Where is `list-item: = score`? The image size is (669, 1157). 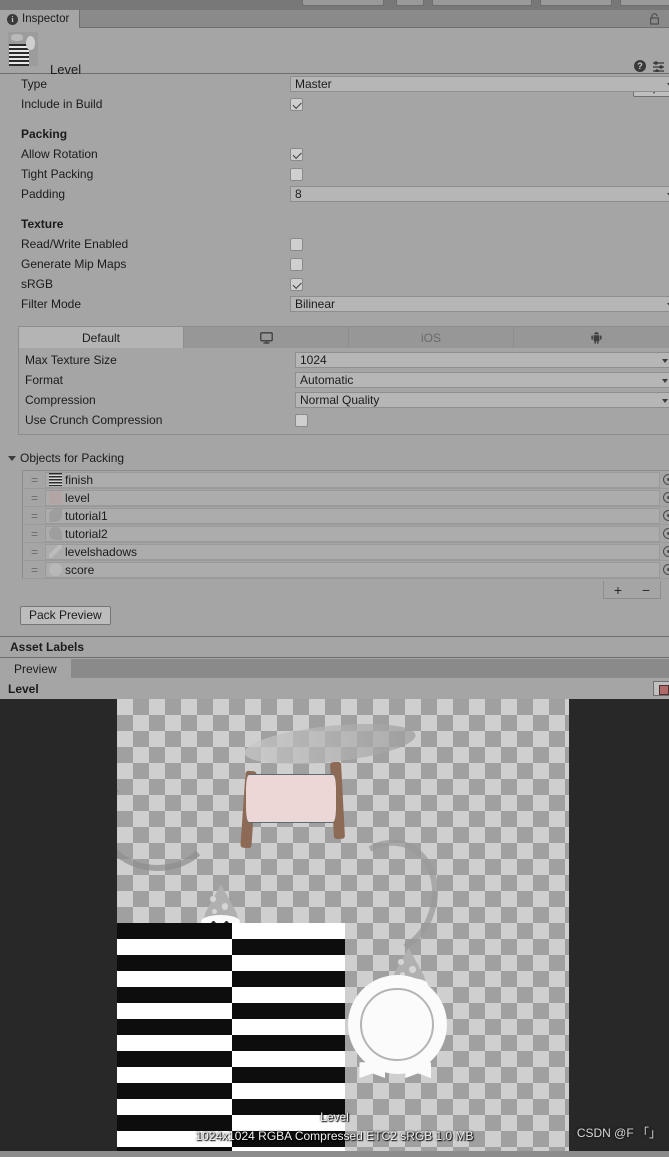 list-item: = score is located at coordinates (346, 570).